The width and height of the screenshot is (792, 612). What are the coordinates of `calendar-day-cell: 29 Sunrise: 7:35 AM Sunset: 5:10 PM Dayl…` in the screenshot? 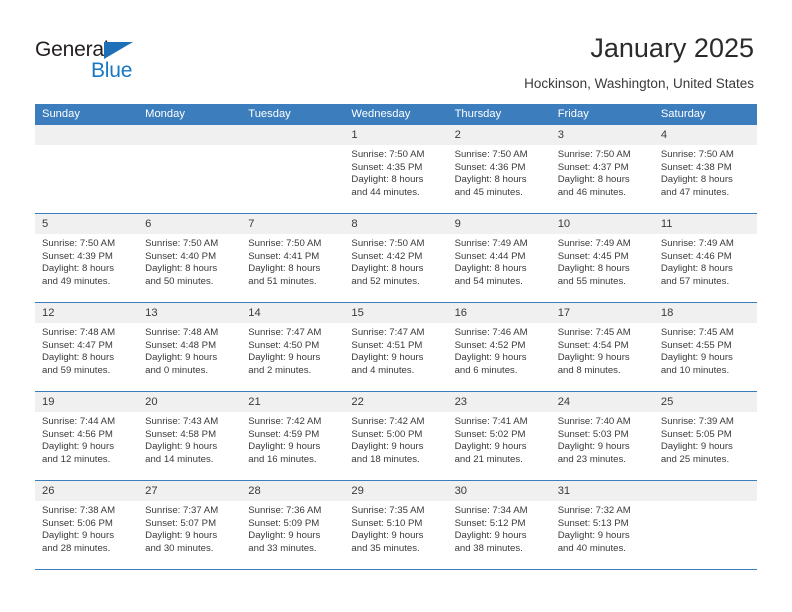 It's located at (396, 525).